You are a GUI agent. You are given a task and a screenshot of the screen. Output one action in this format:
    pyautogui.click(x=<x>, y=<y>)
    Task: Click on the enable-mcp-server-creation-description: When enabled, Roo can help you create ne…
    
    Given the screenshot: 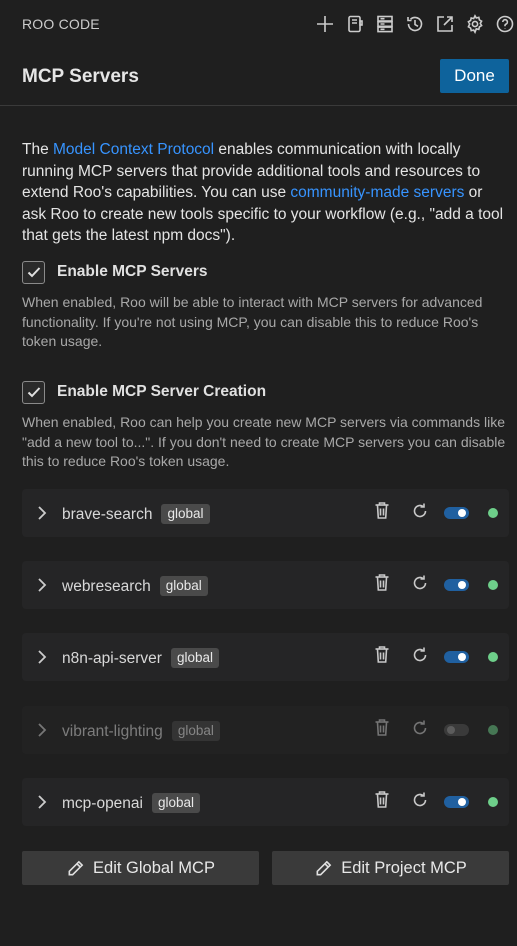 What is the action you would take?
    pyautogui.click(x=264, y=441)
    